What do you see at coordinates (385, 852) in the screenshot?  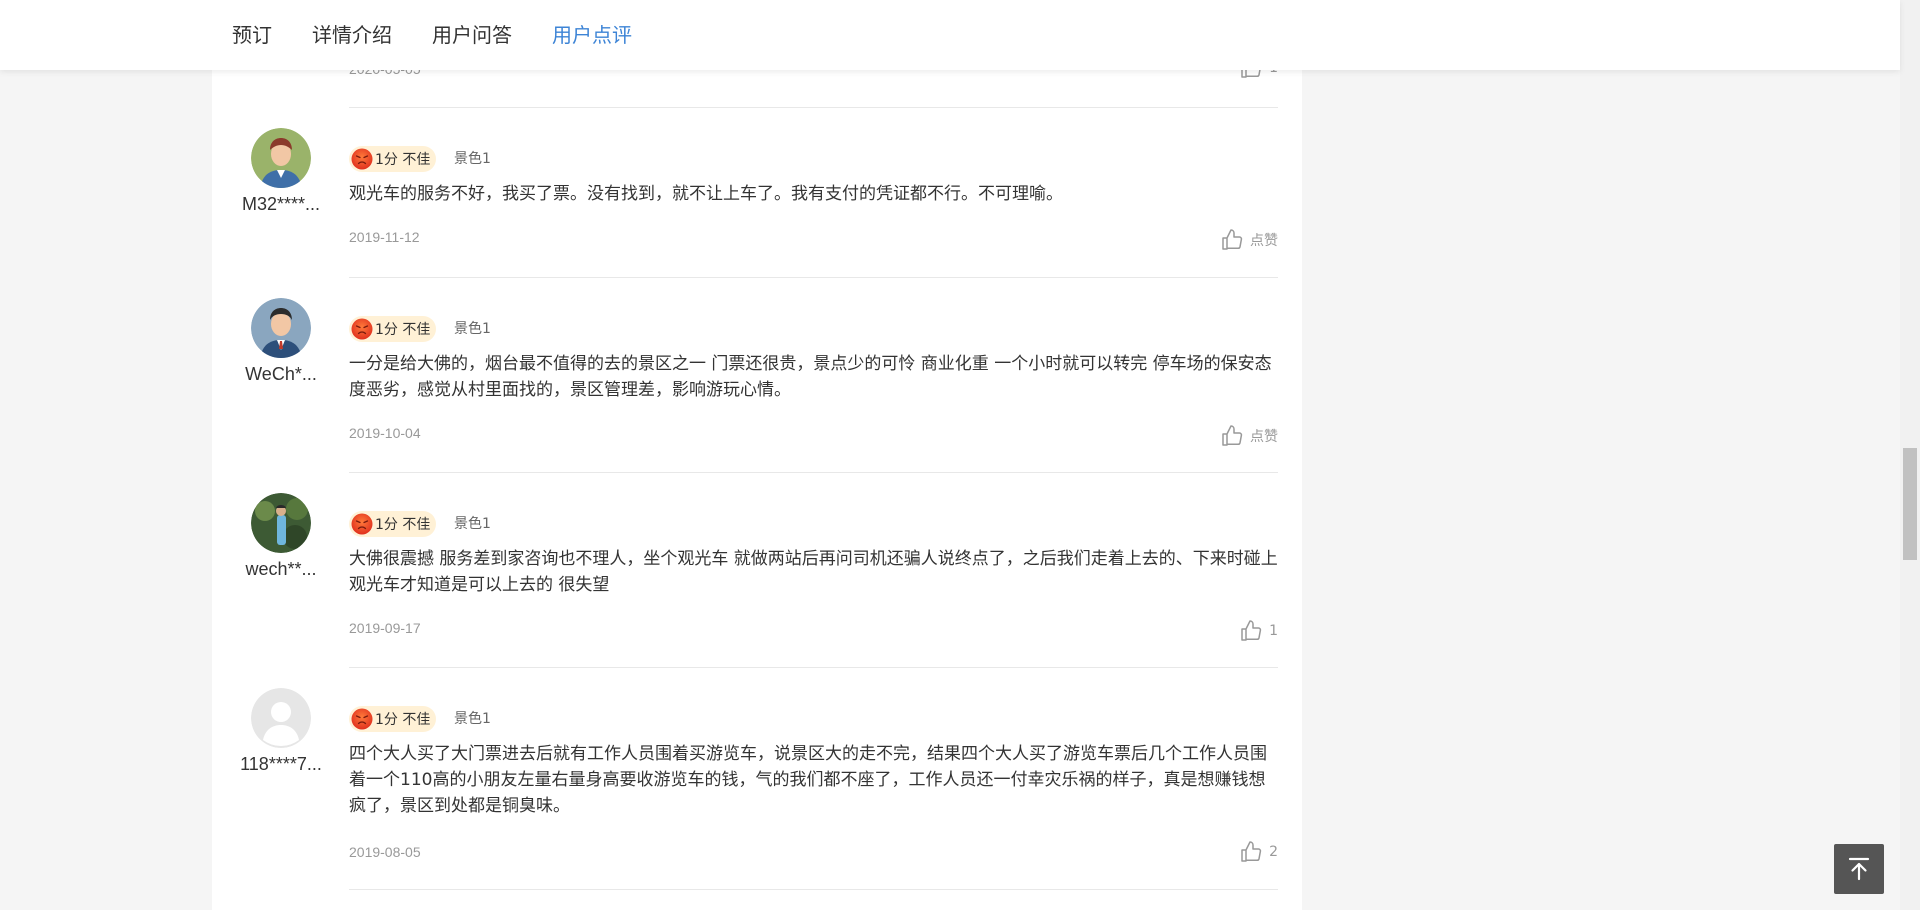 I see `review-date: 2019-08-05` at bounding box center [385, 852].